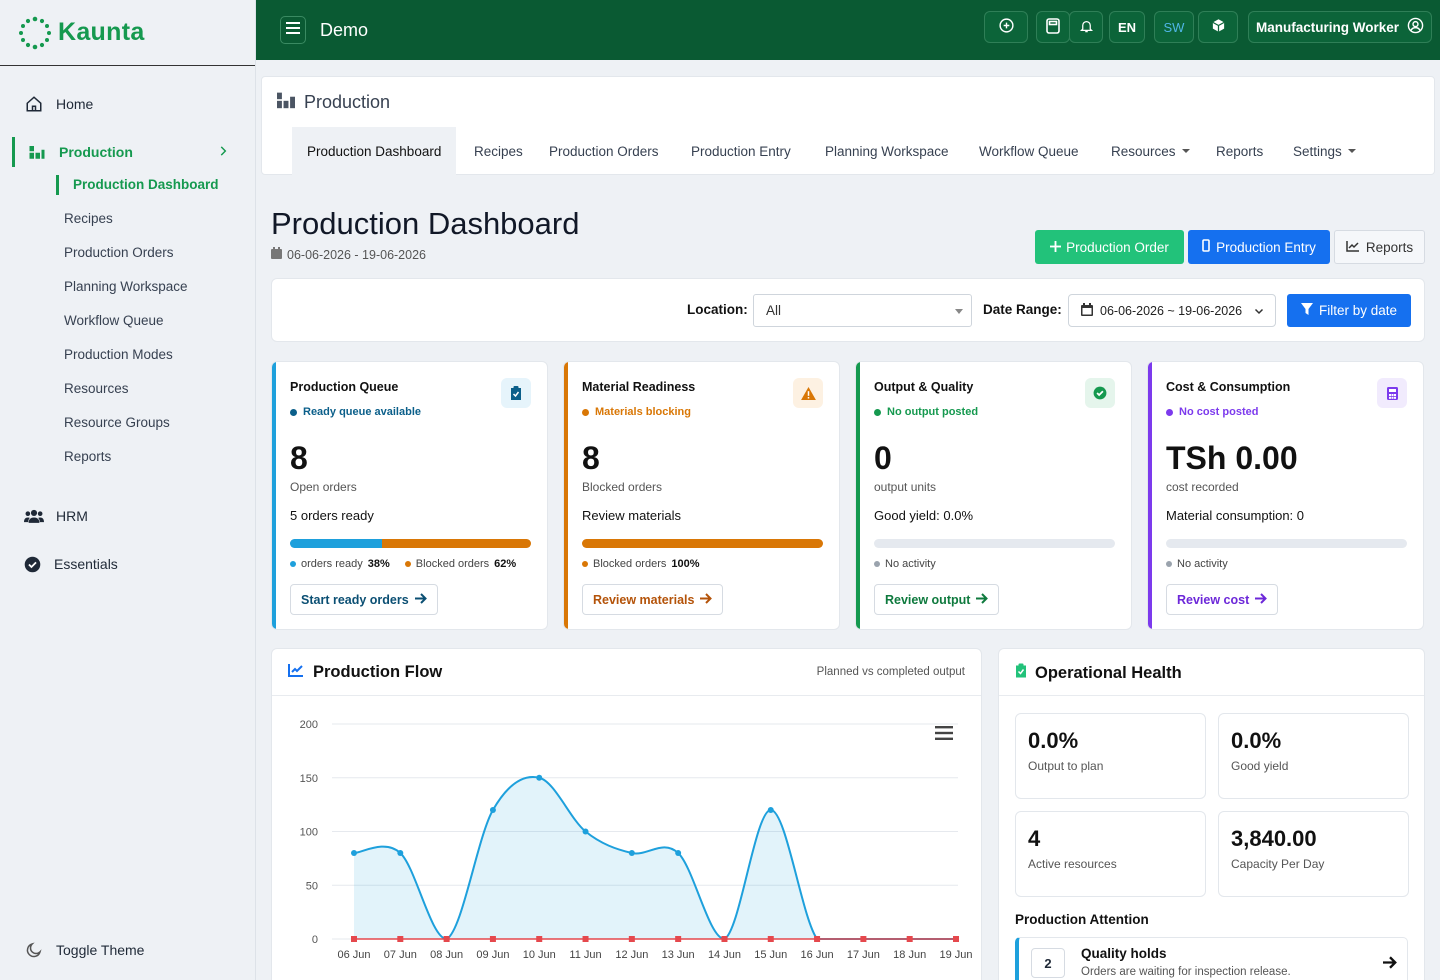  What do you see at coordinates (126, 286) in the screenshot?
I see `sidebar-sub-planning-workspace: Planning Workspace` at bounding box center [126, 286].